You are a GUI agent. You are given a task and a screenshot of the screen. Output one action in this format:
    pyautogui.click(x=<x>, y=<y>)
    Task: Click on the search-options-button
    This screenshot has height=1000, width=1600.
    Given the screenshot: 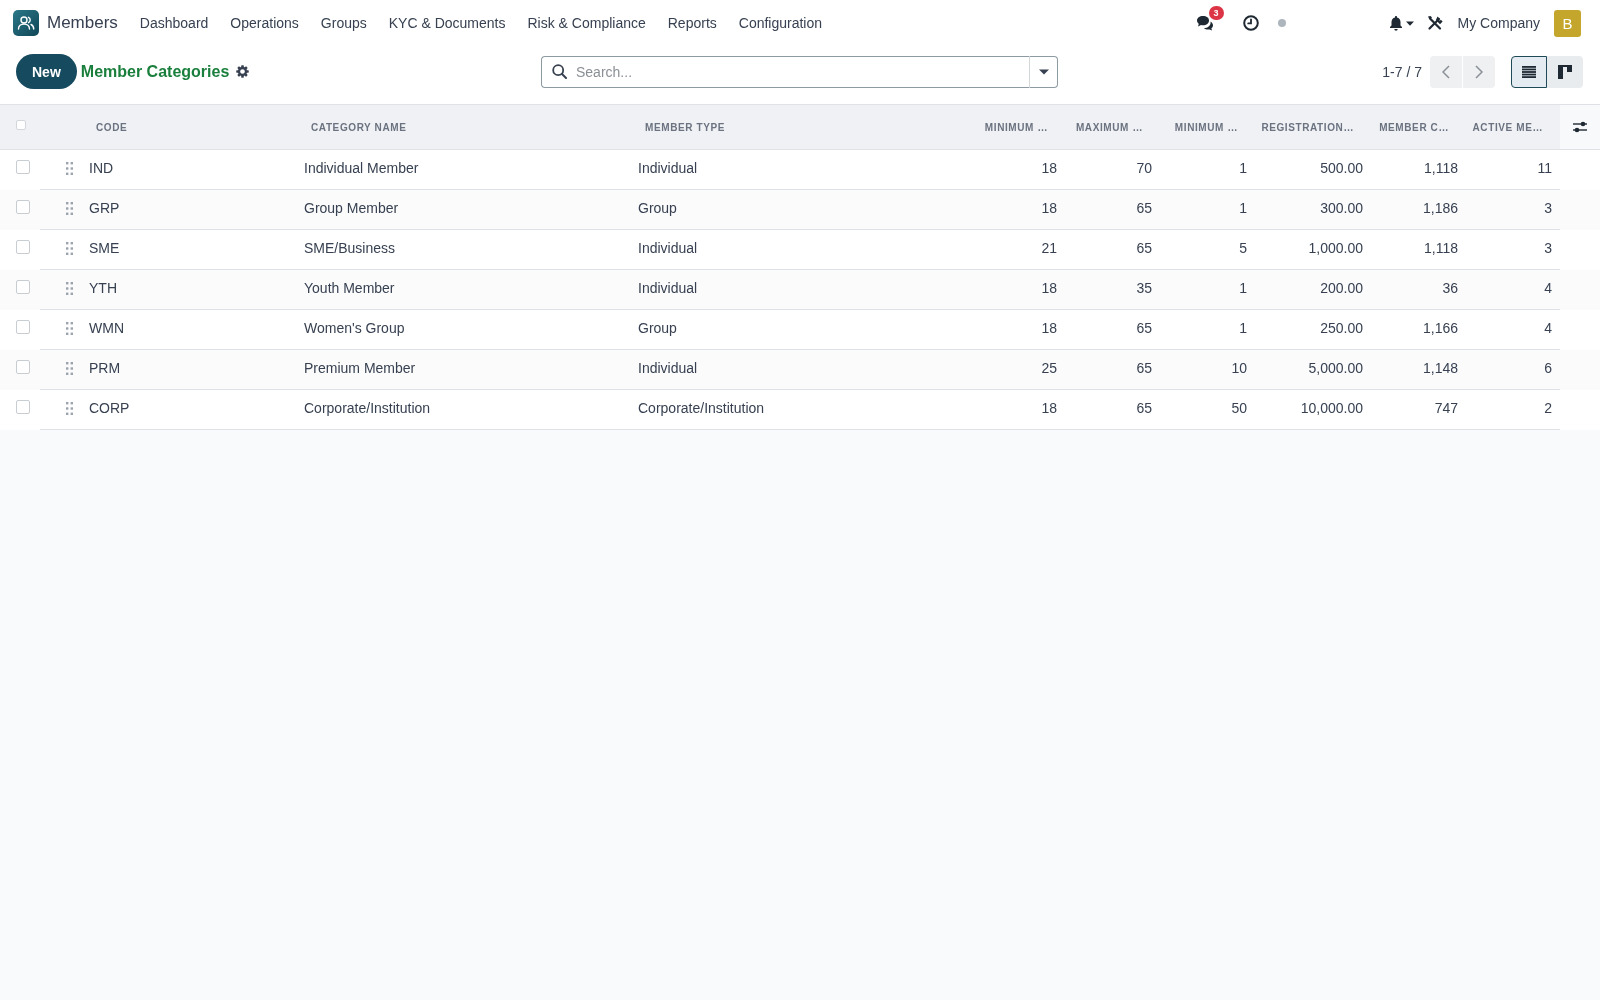 What is the action you would take?
    pyautogui.click(x=1043, y=71)
    